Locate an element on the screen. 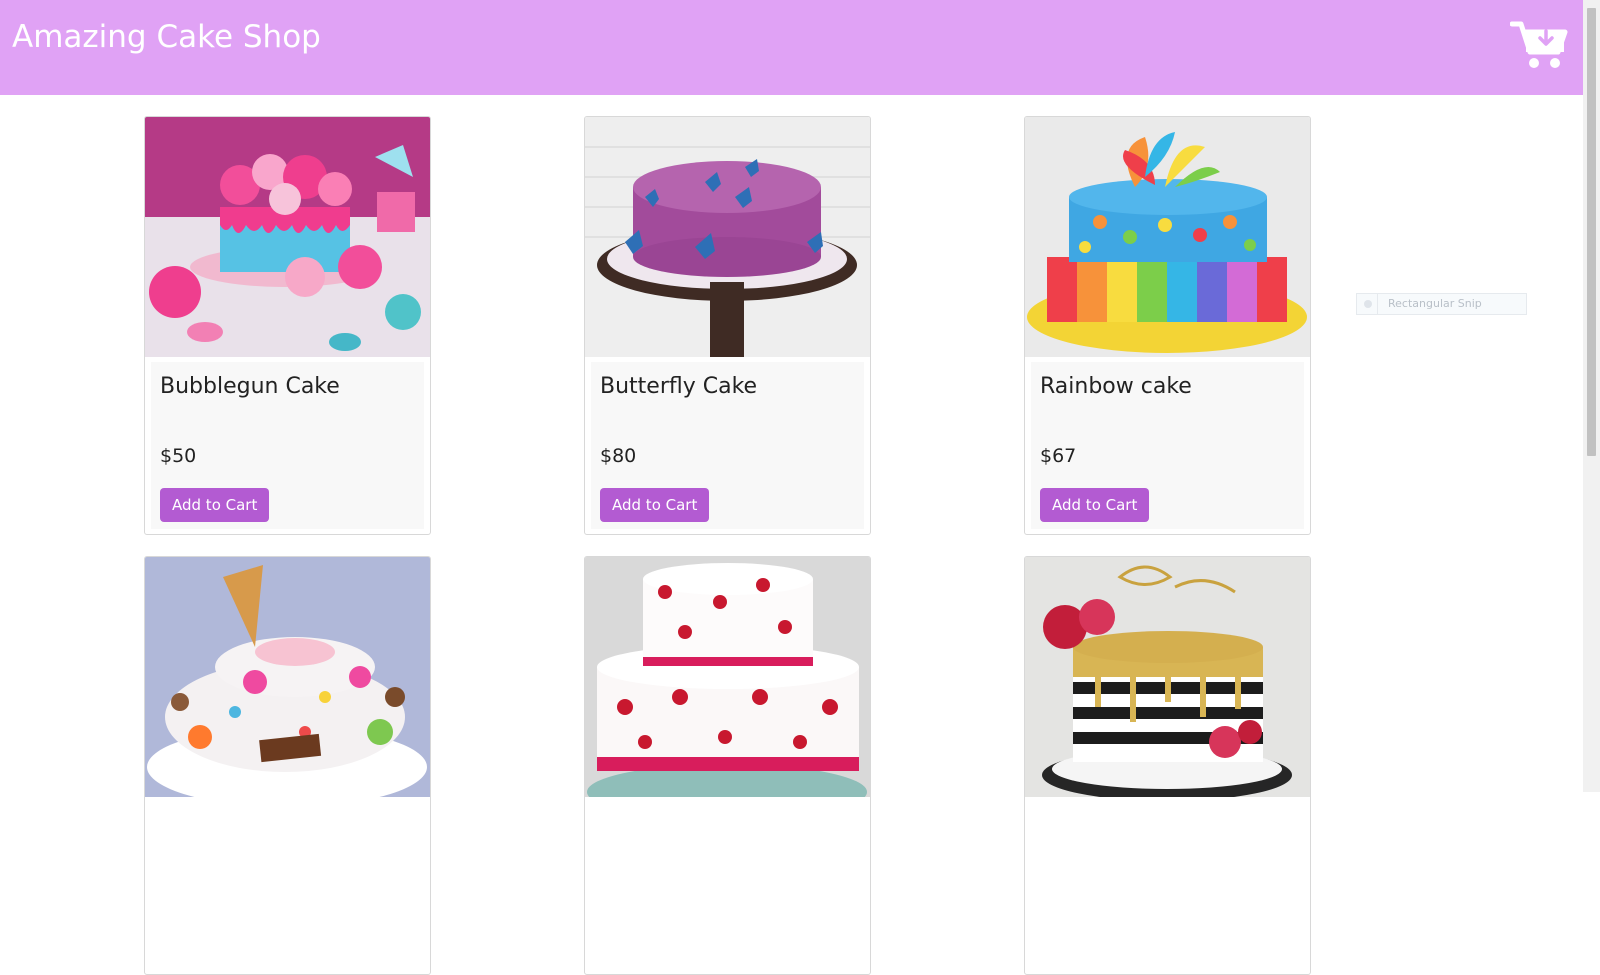  snip-icon is located at coordinates (1368, 304).